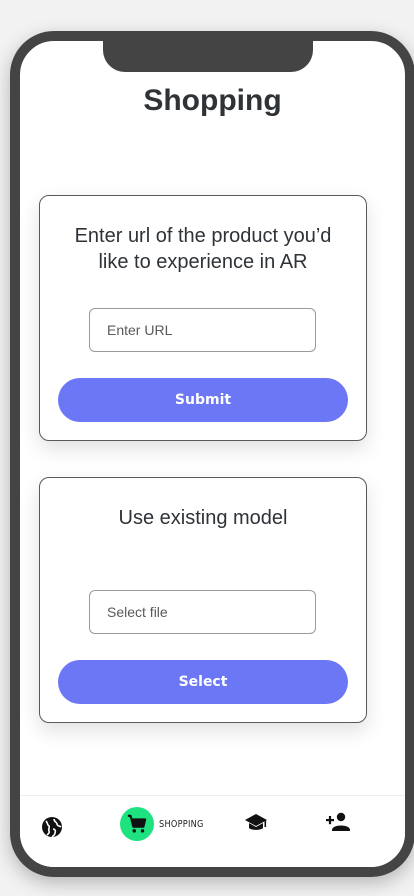 The image size is (414, 896). I want to click on nav-item-shopping: SHOPPING, so click(166, 824).